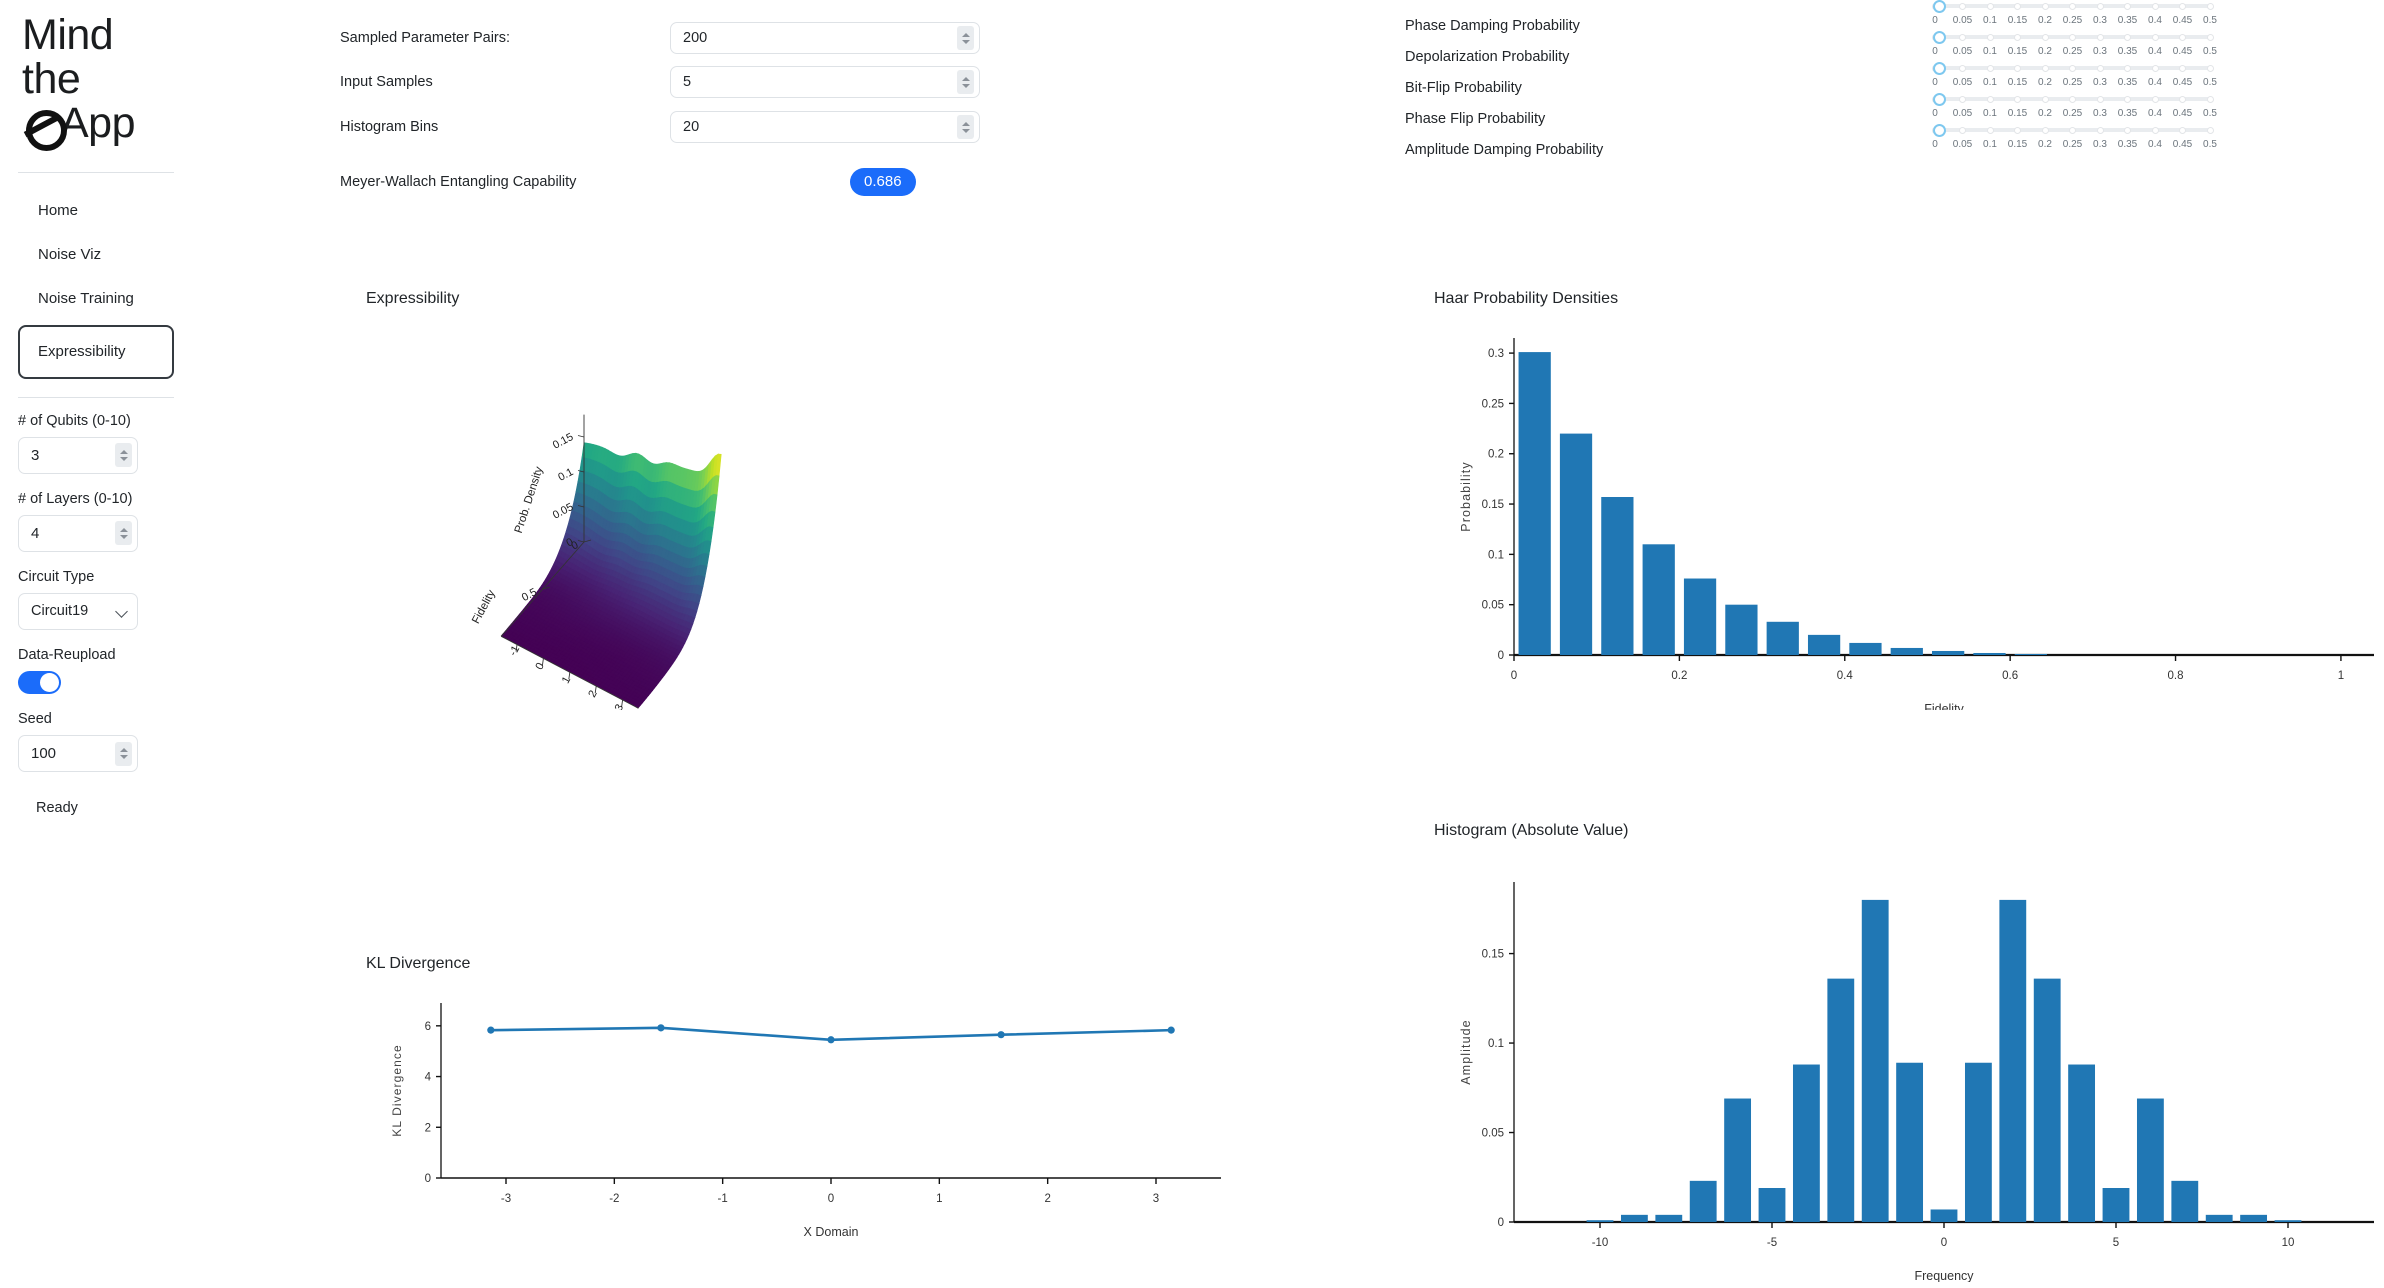 Image resolution: width=2384 pixels, height=1288 pixels. Describe the element at coordinates (1493, 404) in the screenshot. I see `svg-text: 0.25` at that location.